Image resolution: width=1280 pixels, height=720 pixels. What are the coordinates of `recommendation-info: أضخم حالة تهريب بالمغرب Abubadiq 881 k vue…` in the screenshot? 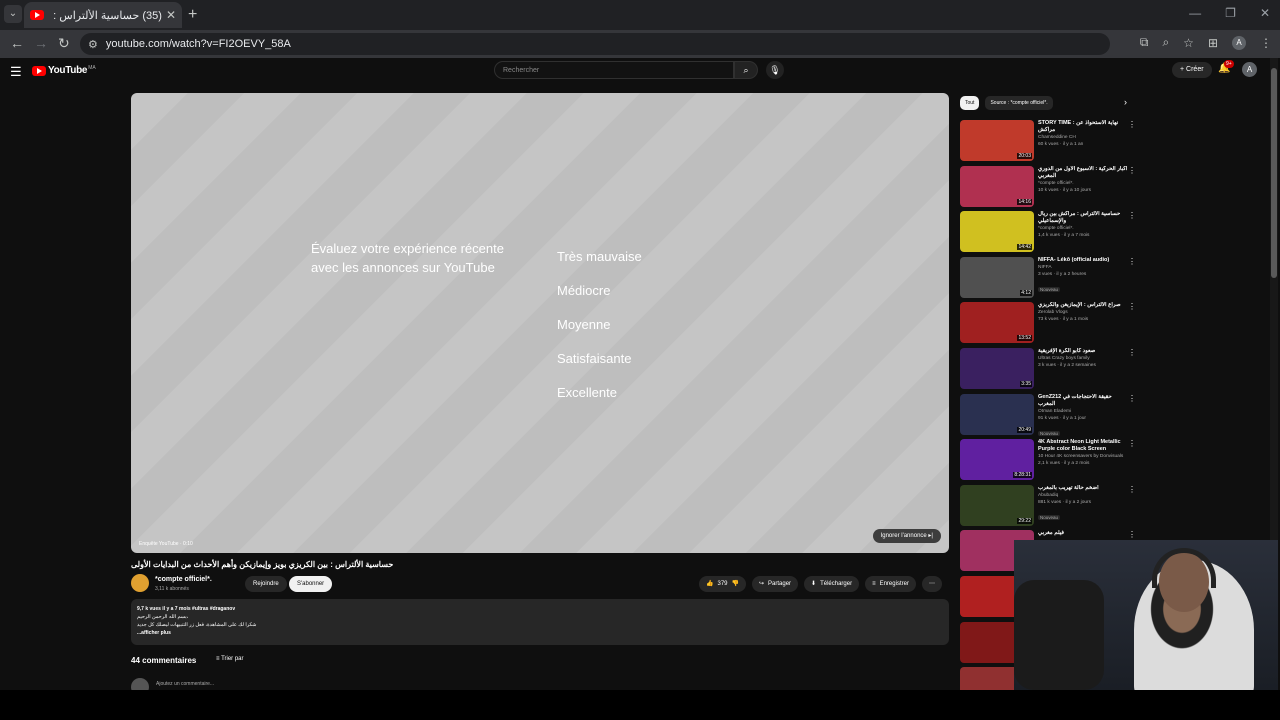 It's located at (1084, 508).